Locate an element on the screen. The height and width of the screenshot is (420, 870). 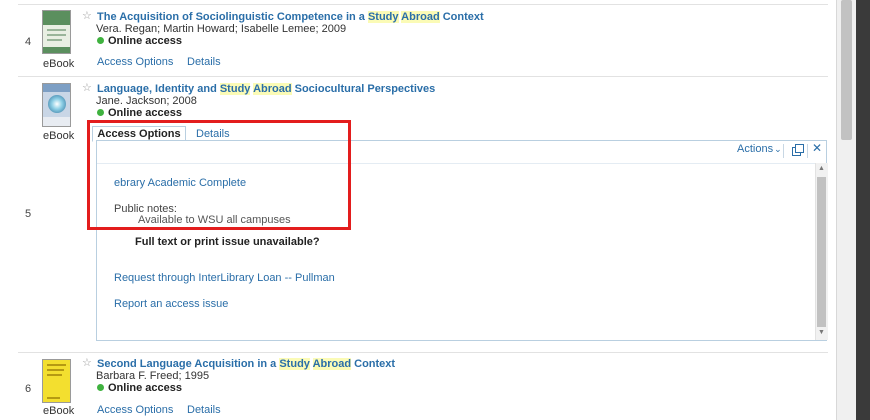
actions-menu-button: Actions⌄ is located at coordinates (759, 149).